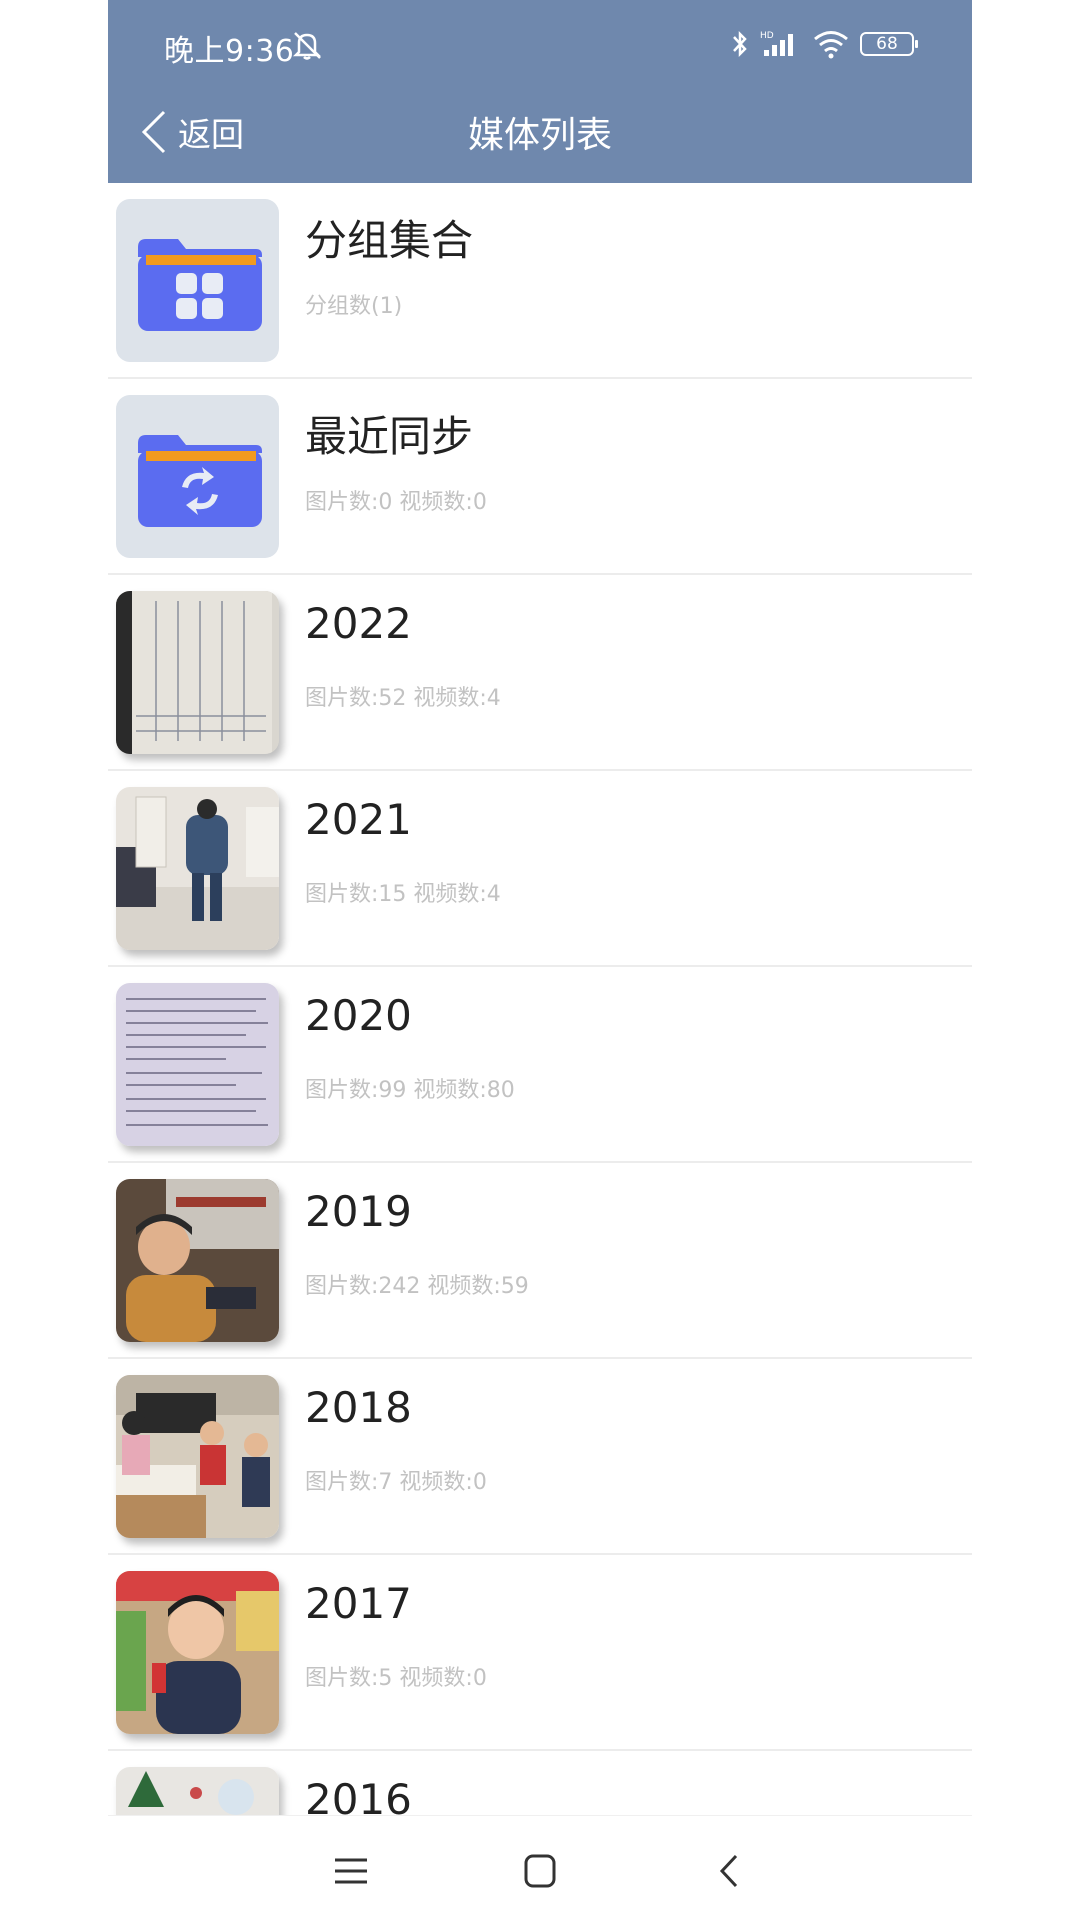 The width and height of the screenshot is (1080, 1920). Describe the element at coordinates (767, 36) in the screenshot. I see `svg-text: HD` at that location.